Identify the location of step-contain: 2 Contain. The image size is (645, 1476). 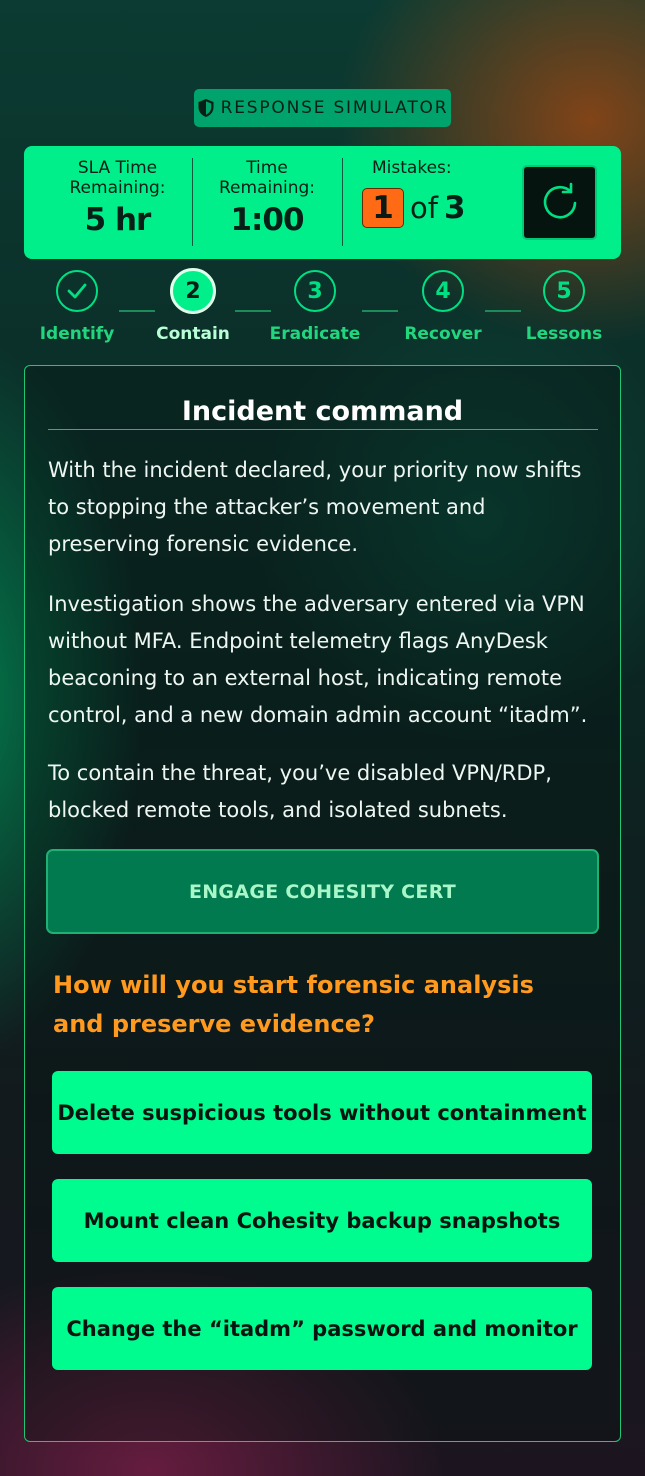
(193, 306).